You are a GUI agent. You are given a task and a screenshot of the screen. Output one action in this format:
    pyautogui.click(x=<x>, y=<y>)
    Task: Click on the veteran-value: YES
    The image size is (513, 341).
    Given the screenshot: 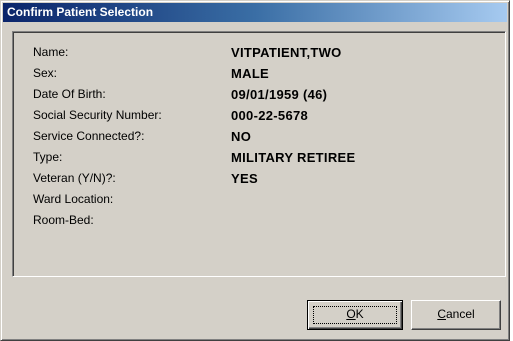 What is the action you would take?
    pyautogui.click(x=244, y=178)
    